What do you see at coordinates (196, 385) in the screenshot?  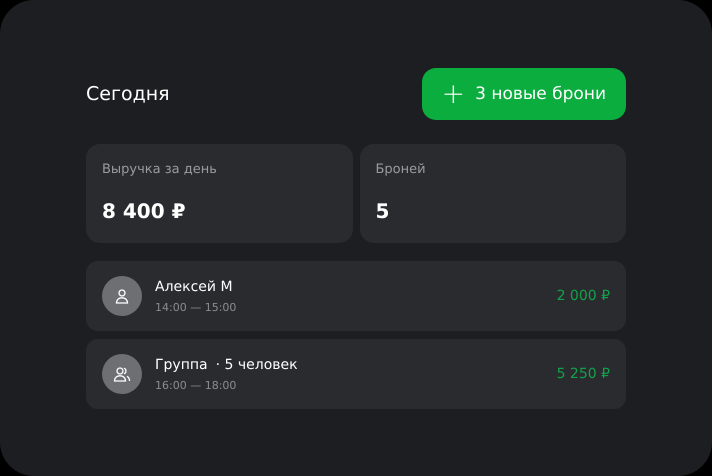 I see `time-range: 16:00 — 18:00` at bounding box center [196, 385].